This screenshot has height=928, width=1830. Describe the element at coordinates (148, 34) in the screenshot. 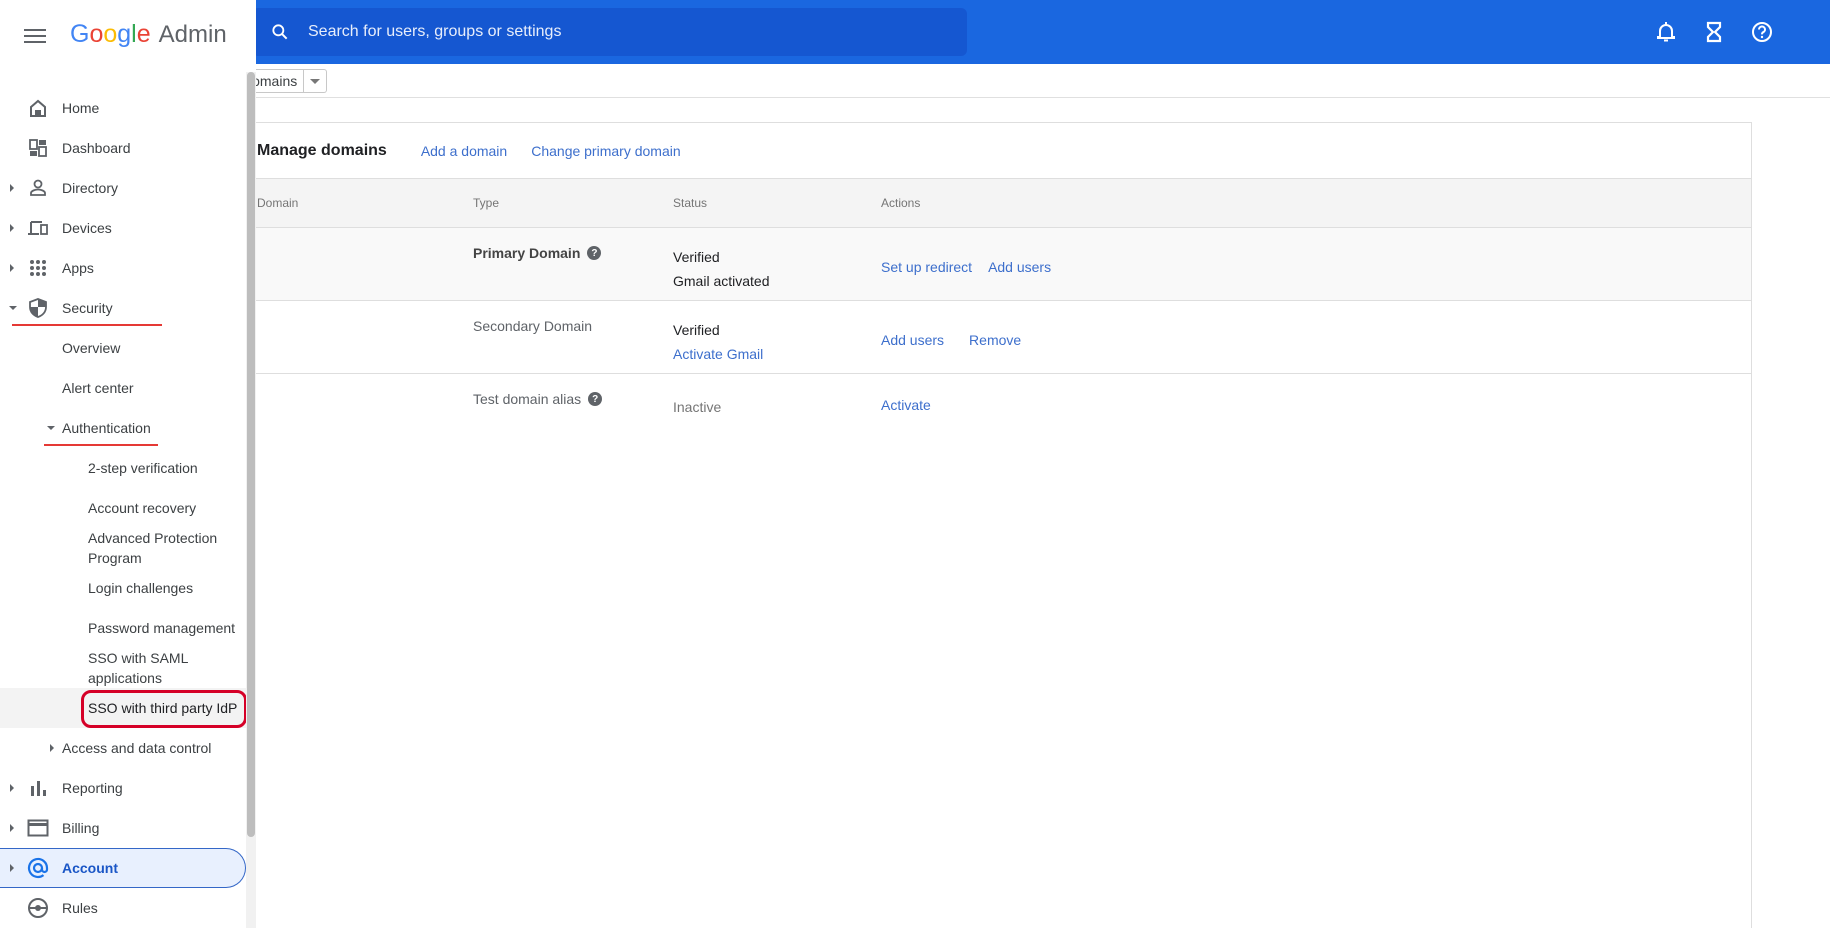

I see `google-admin-logo: Google Admin` at that location.